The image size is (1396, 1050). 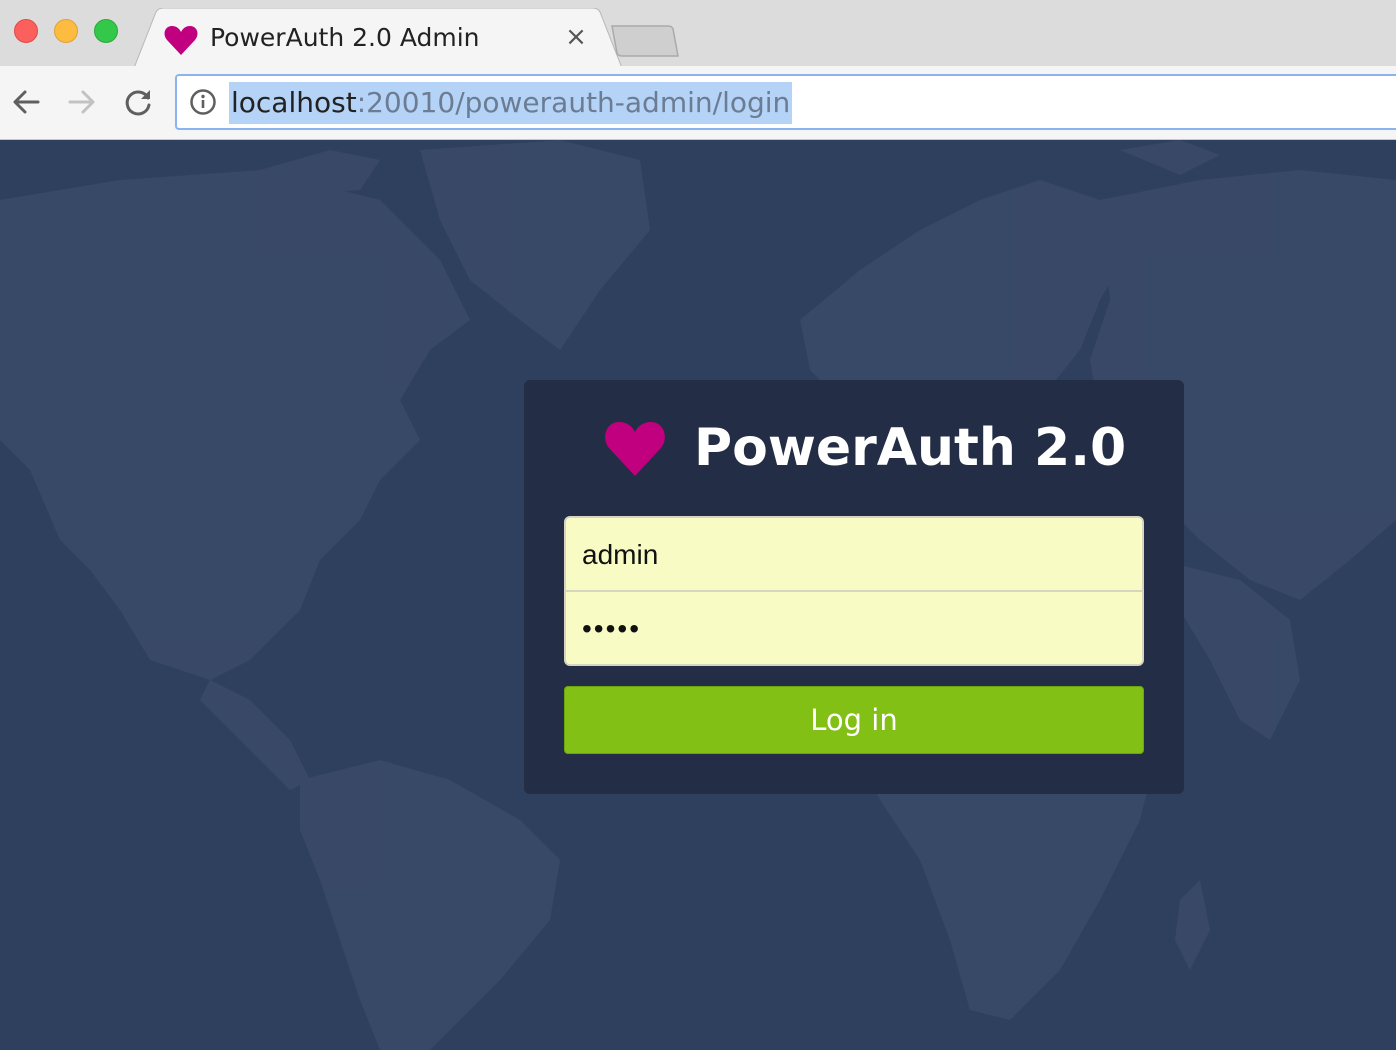 I want to click on forward-arrow-icon, so click(x=82, y=102).